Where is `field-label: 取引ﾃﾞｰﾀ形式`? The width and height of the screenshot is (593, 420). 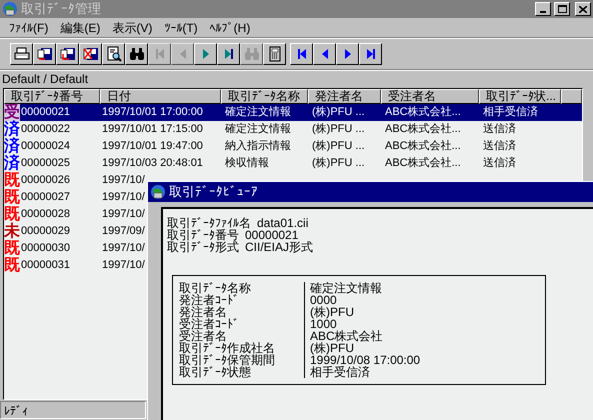
field-label: 取引ﾃﾞｰﾀ形式 is located at coordinates (203, 247).